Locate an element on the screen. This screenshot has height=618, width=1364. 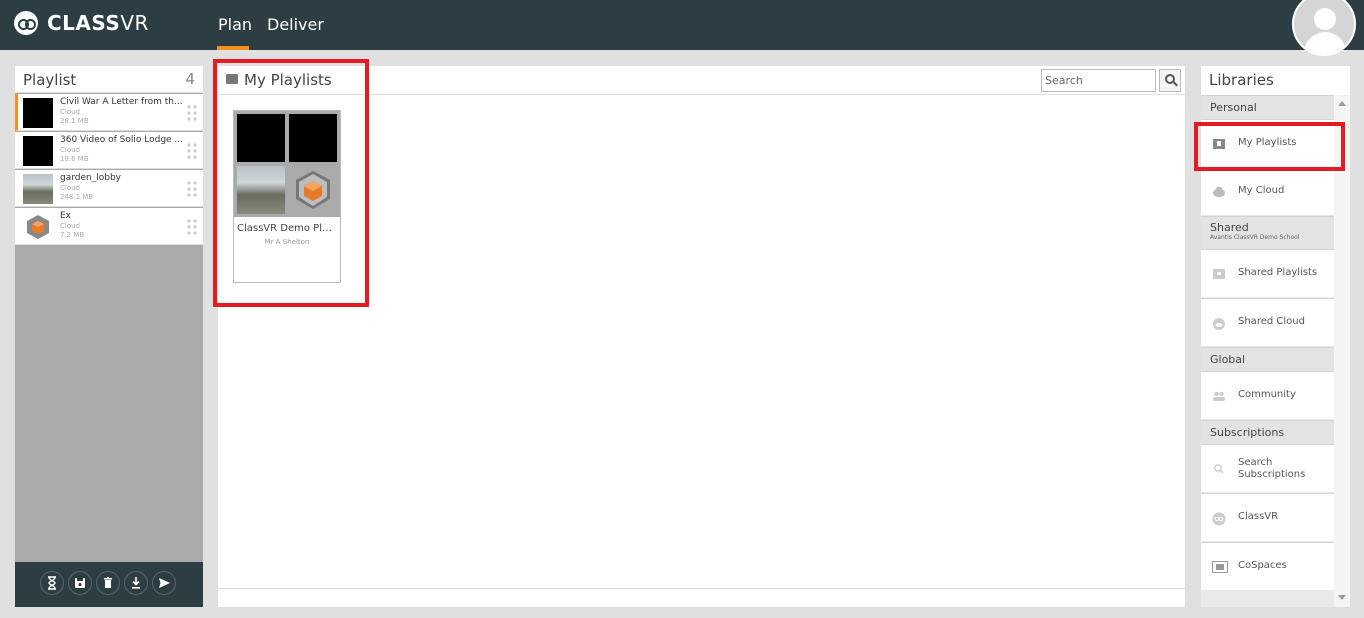
cube-model-icon is located at coordinates (38, 227).